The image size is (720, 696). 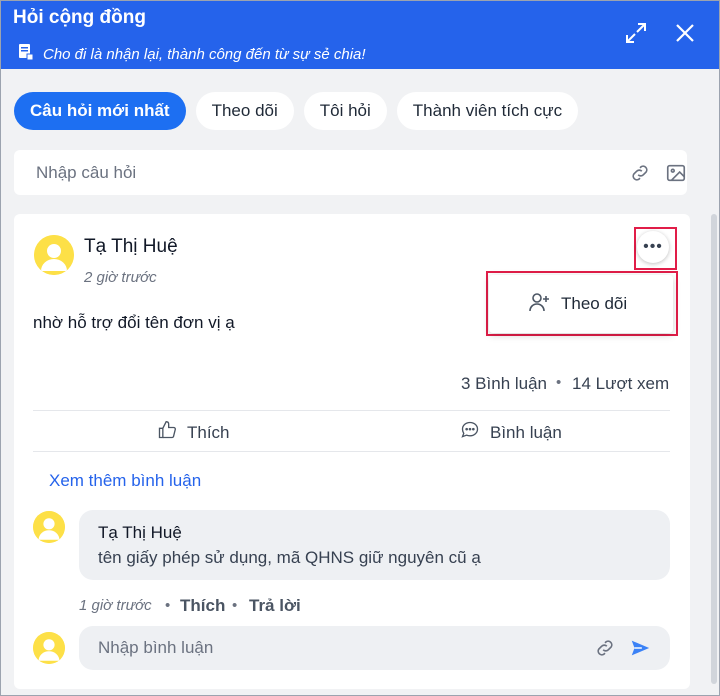 What do you see at coordinates (653, 247) in the screenshot?
I see `more-options-button: •••` at bounding box center [653, 247].